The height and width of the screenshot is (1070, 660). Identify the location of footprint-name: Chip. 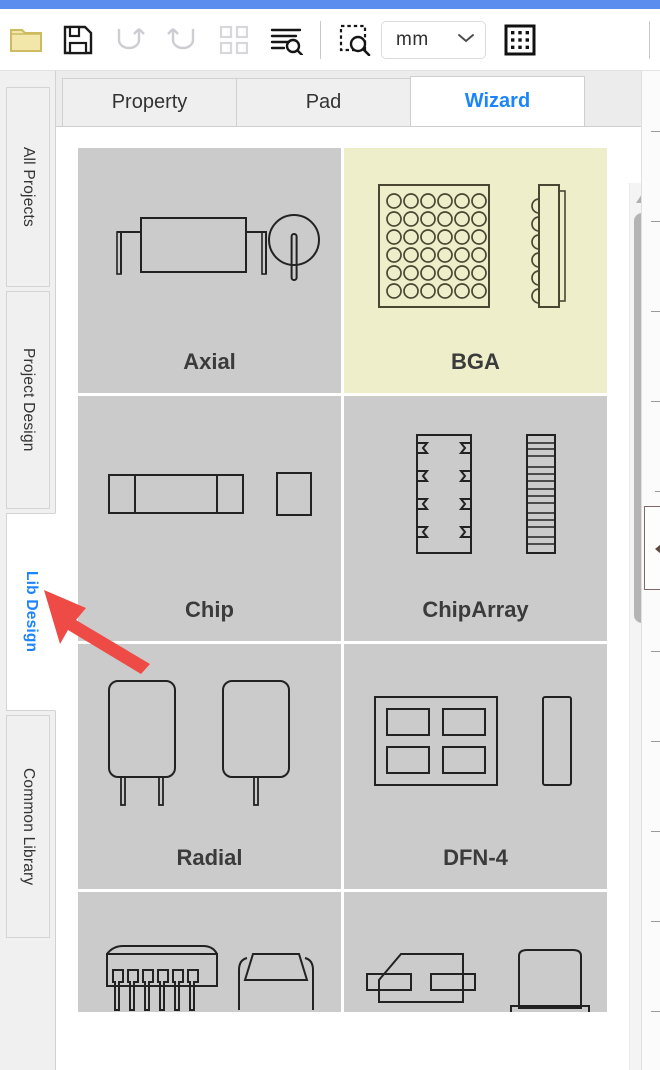
(209, 609).